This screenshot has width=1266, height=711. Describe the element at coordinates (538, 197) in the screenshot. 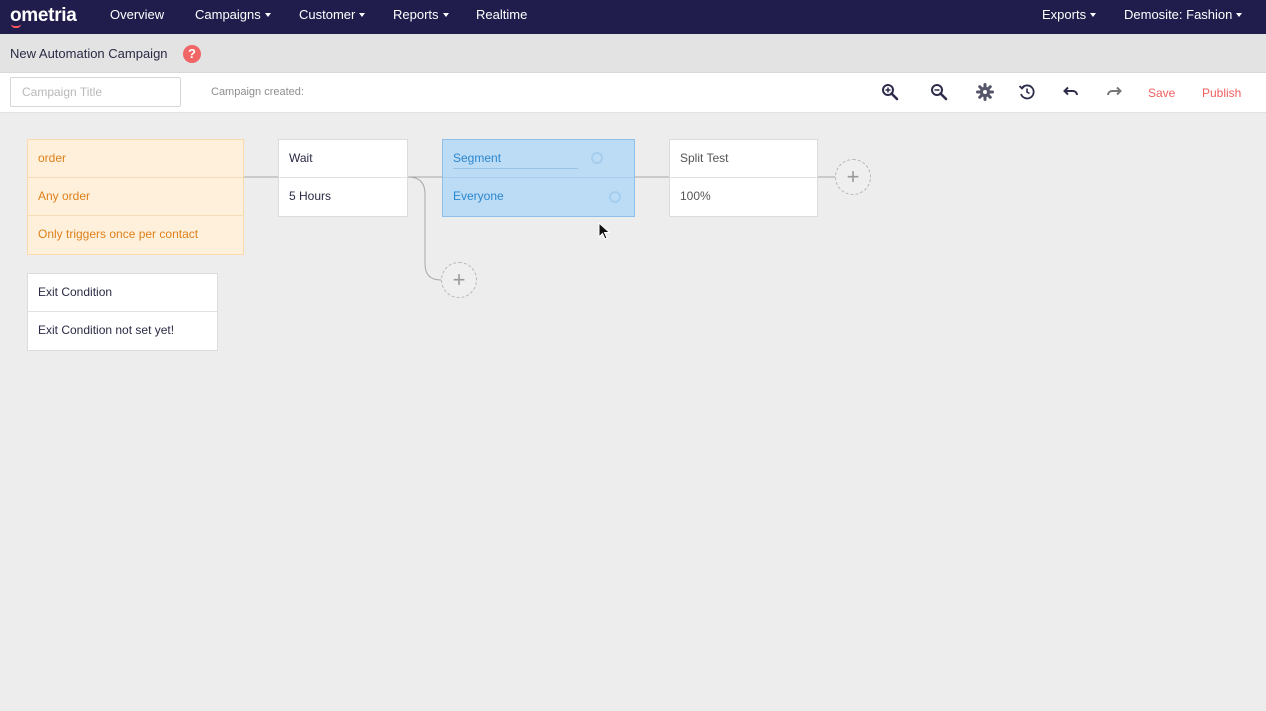

I see `segment-value-row: Everyone` at that location.